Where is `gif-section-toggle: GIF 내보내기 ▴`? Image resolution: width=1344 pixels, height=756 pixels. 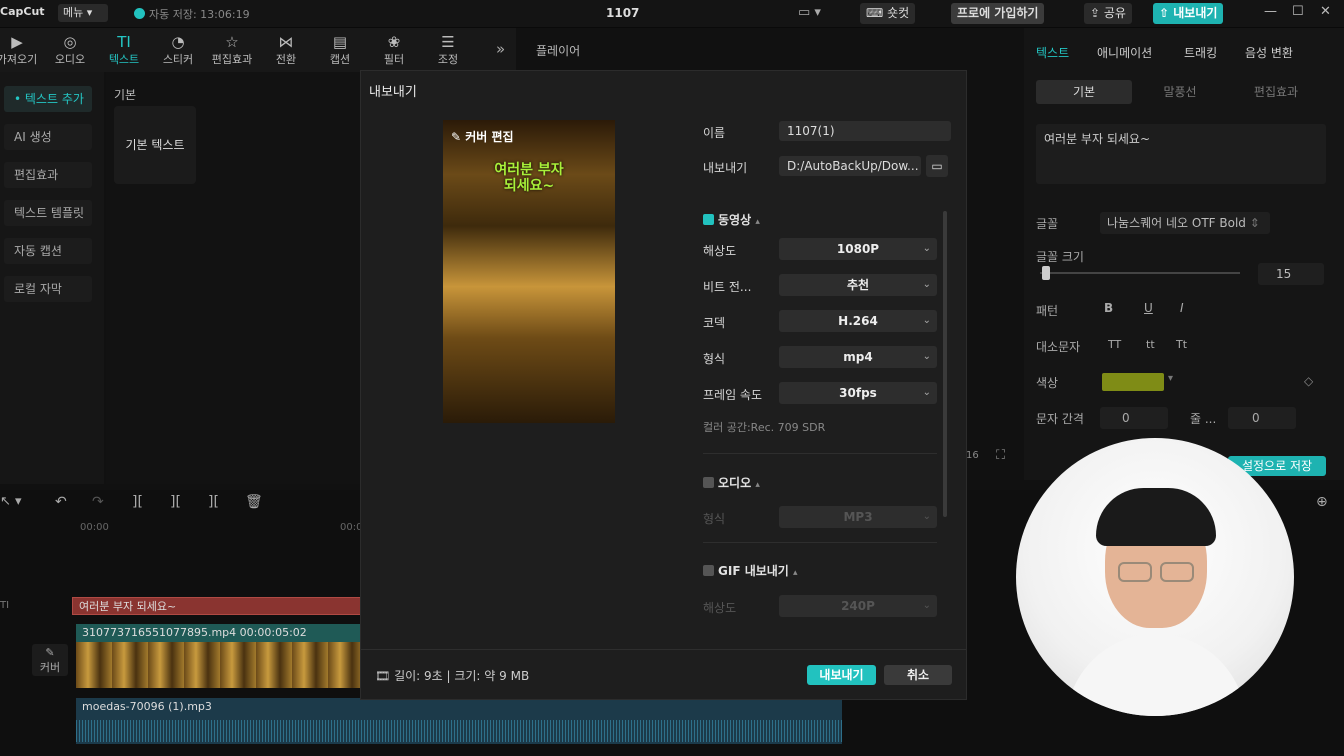
gif-section-toggle: GIF 내보내기 ▴ is located at coordinates (750, 570).